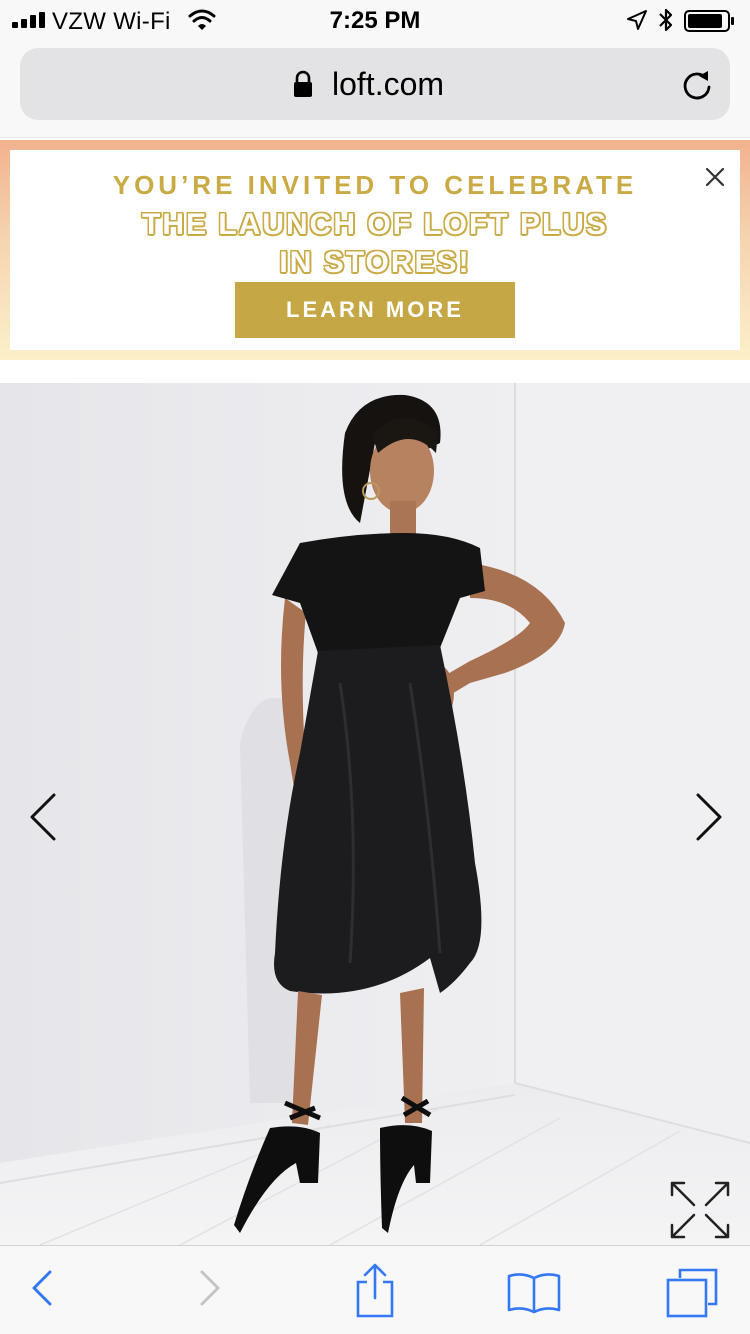 Image resolution: width=750 pixels, height=1334 pixels. Describe the element at coordinates (375, 262) in the screenshot. I see `promo-title-line-2: IN STORES!` at that location.